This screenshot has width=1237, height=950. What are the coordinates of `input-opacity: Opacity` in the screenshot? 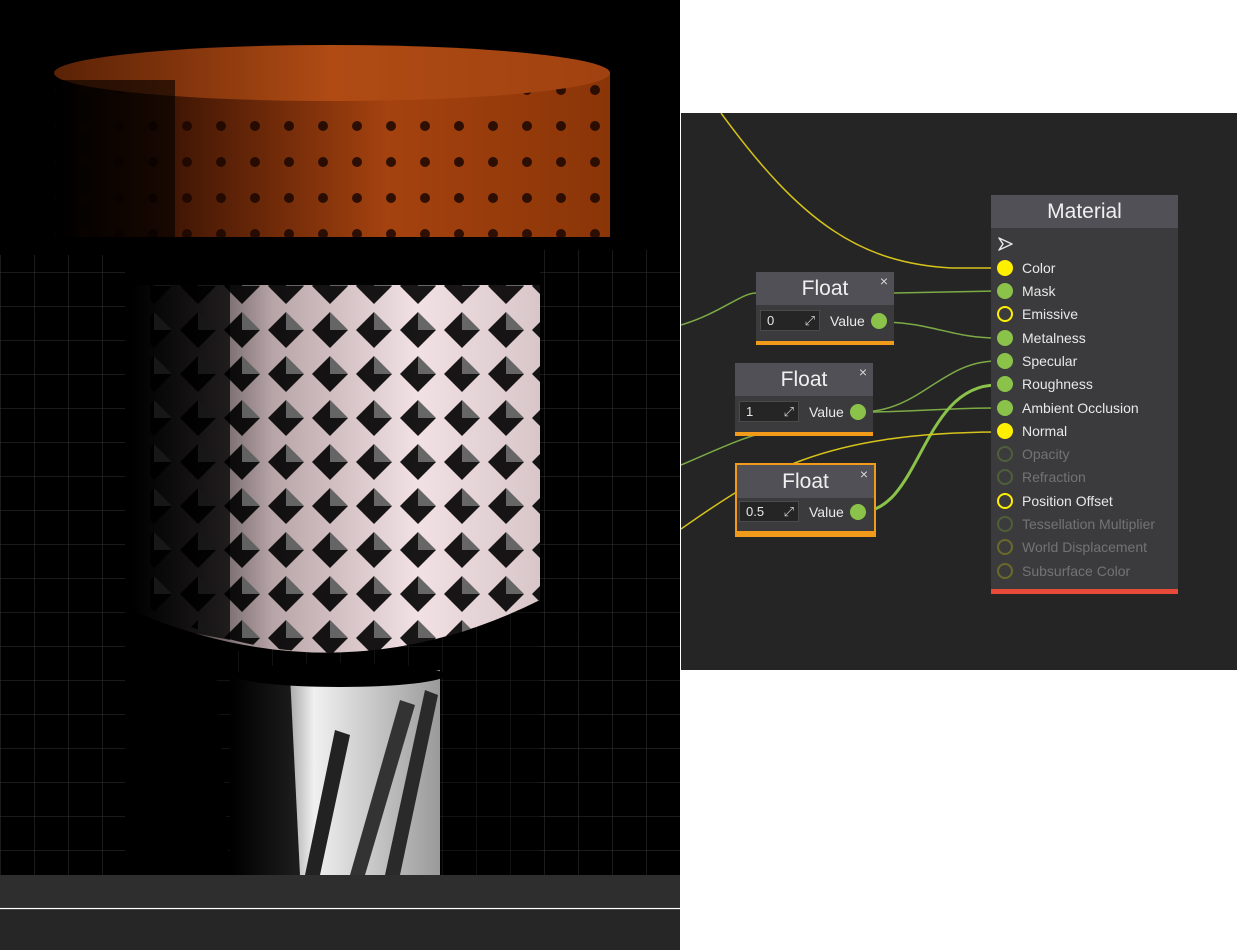 It's located at (1033, 454).